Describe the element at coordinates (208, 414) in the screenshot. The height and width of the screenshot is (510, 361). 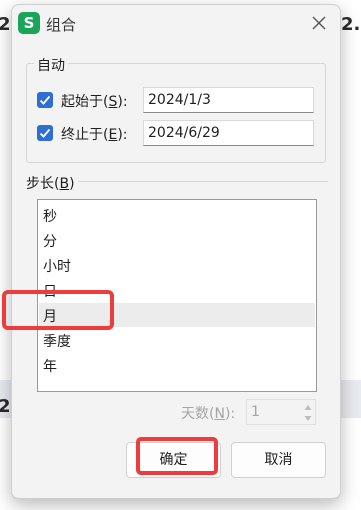
I see `days-label: 天数(N):` at that location.